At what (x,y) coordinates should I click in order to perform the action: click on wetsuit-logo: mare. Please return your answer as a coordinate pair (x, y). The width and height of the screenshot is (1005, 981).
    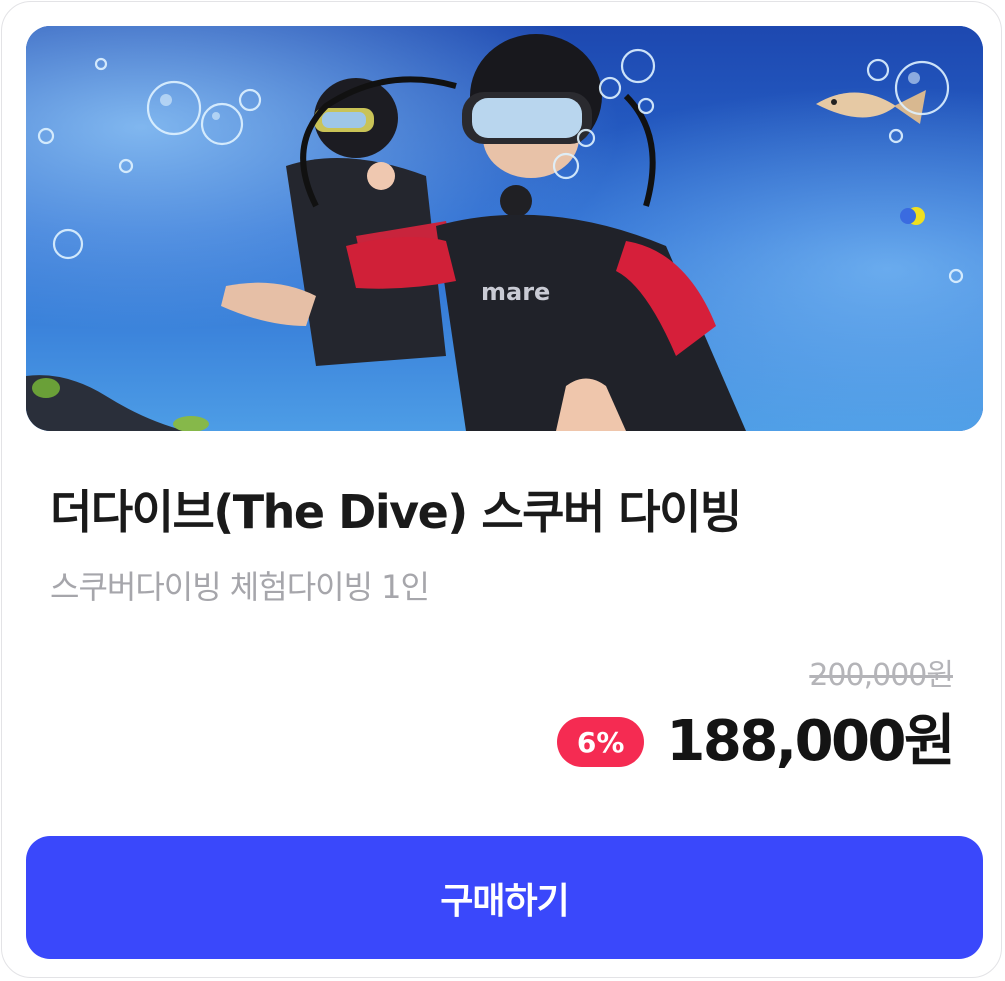
    Looking at the image, I should click on (515, 292).